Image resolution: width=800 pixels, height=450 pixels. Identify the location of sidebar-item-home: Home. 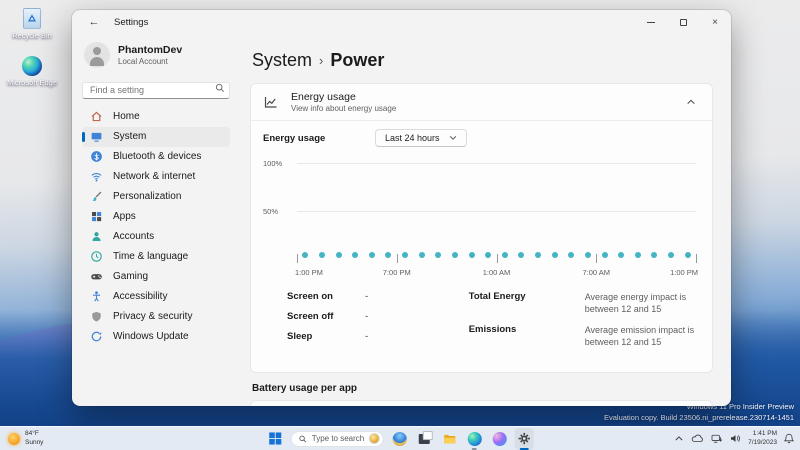
(156, 117).